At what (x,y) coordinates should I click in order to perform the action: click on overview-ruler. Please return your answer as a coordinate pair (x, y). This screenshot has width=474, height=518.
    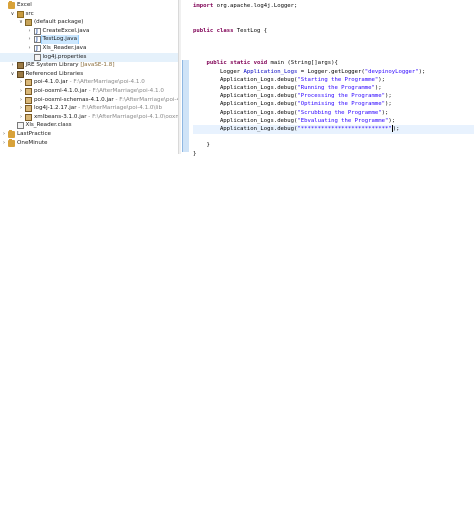
    Looking at the image, I should click on (185, 77).